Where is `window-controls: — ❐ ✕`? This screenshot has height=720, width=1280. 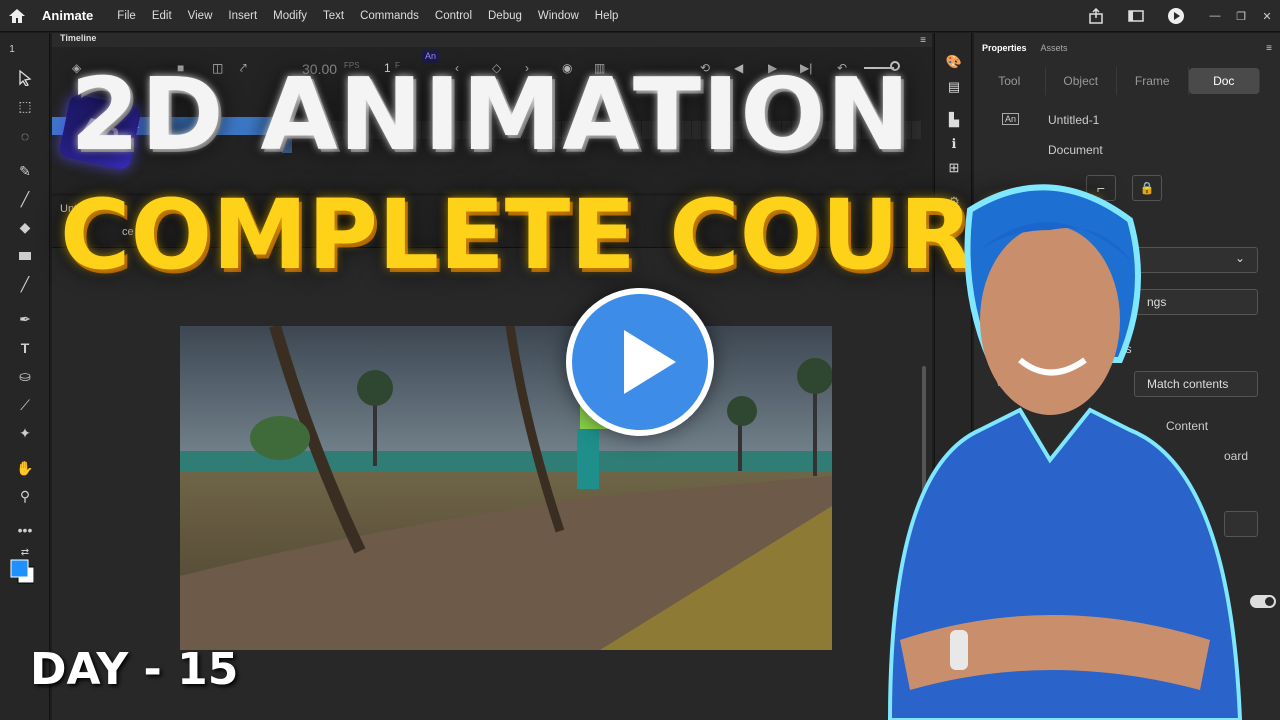 window-controls: — ❐ ✕ is located at coordinates (1241, 16).